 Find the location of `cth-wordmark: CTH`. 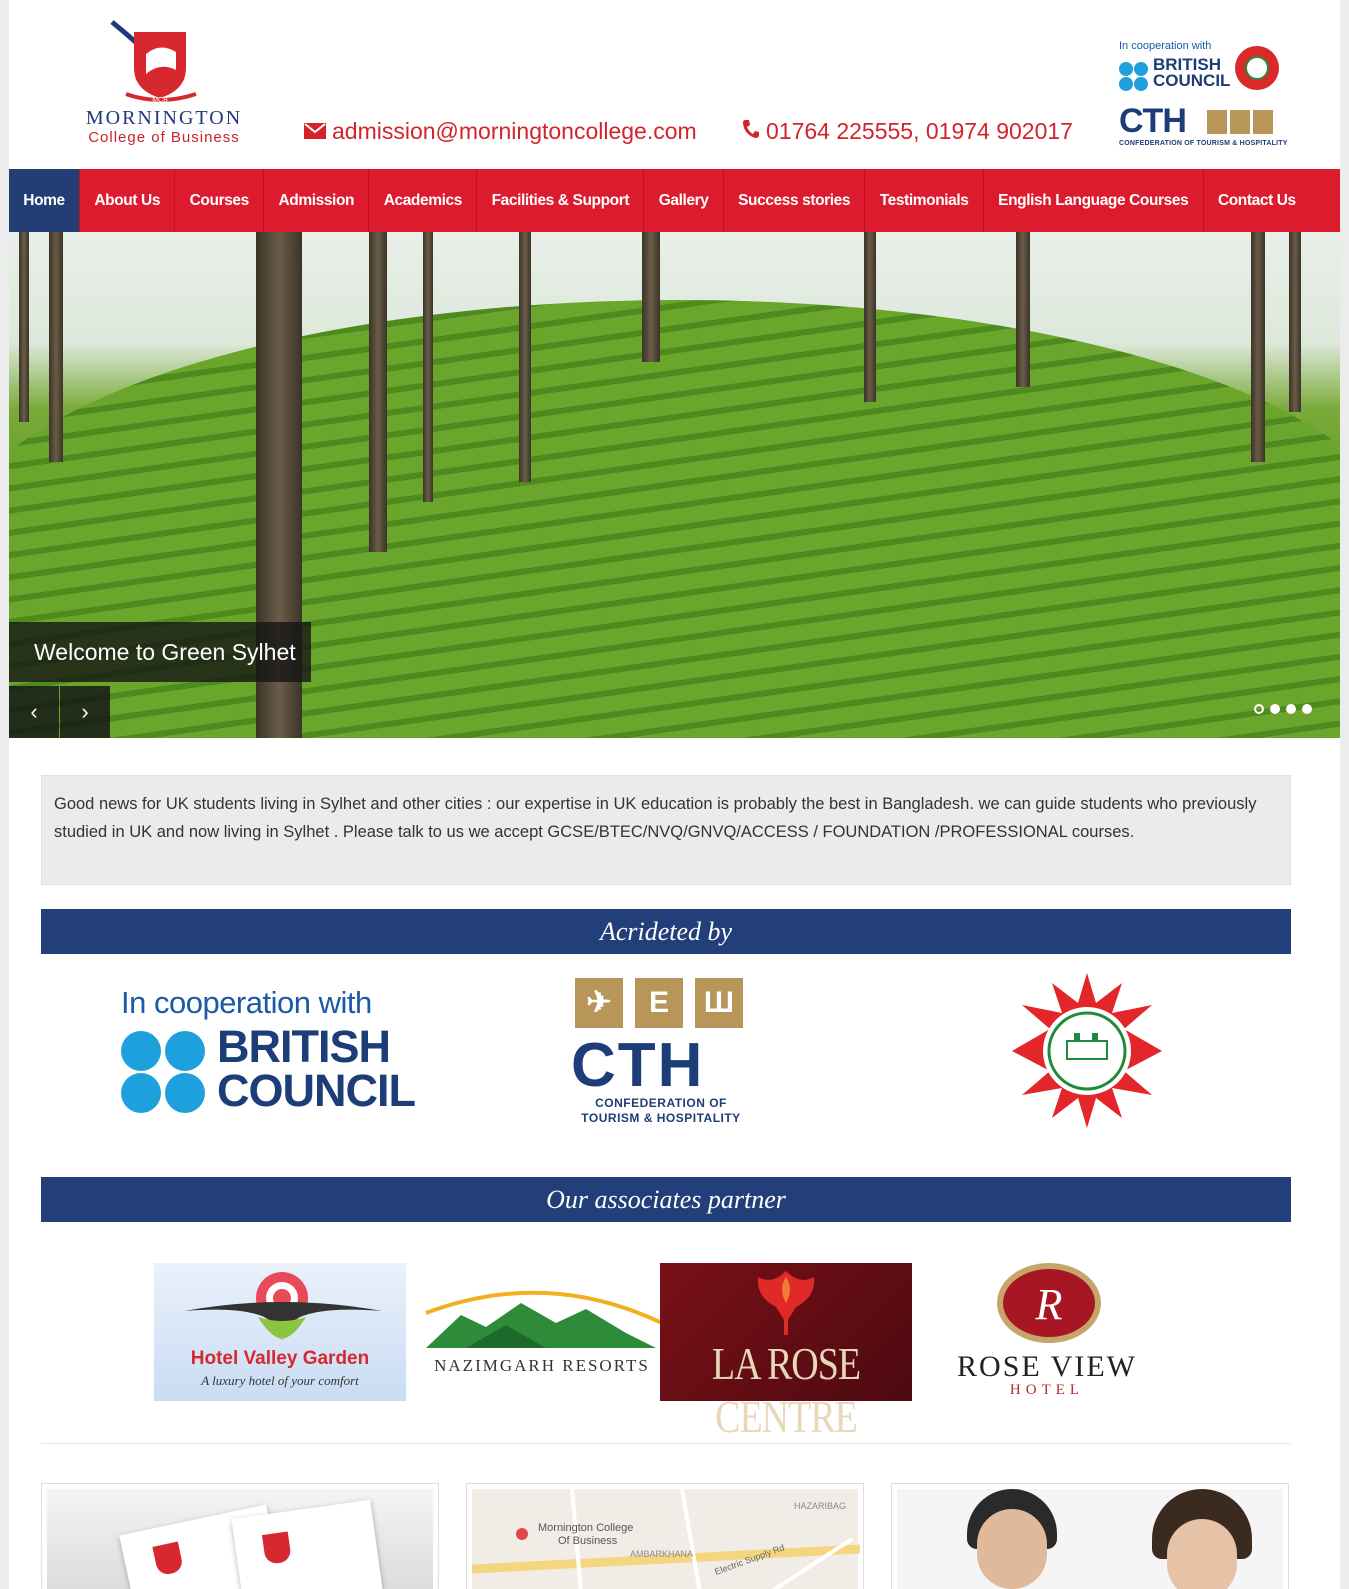

cth-wordmark: CTH is located at coordinates (638, 1065).